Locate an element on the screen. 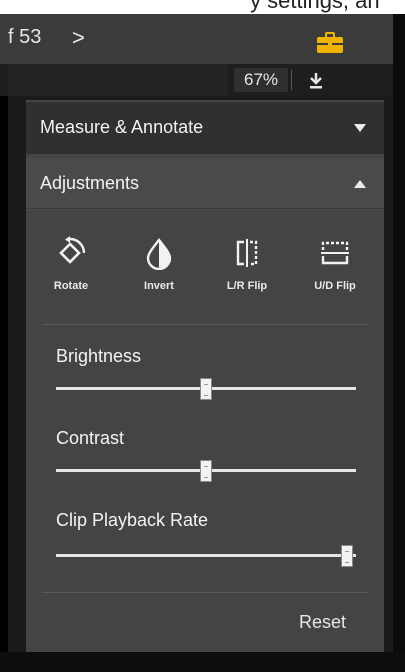  contrast-slider is located at coordinates (206, 471).